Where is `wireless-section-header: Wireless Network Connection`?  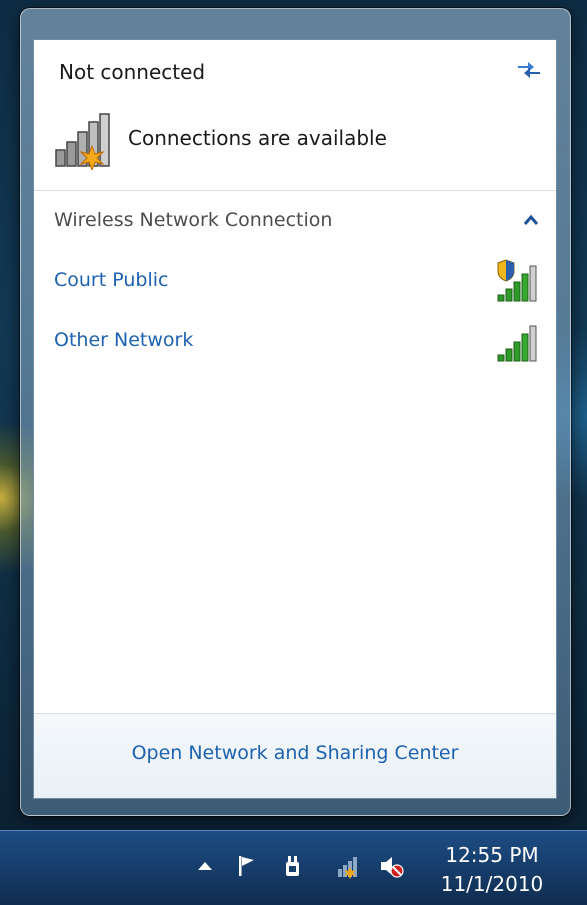 wireless-section-header: Wireless Network Connection is located at coordinates (295, 222).